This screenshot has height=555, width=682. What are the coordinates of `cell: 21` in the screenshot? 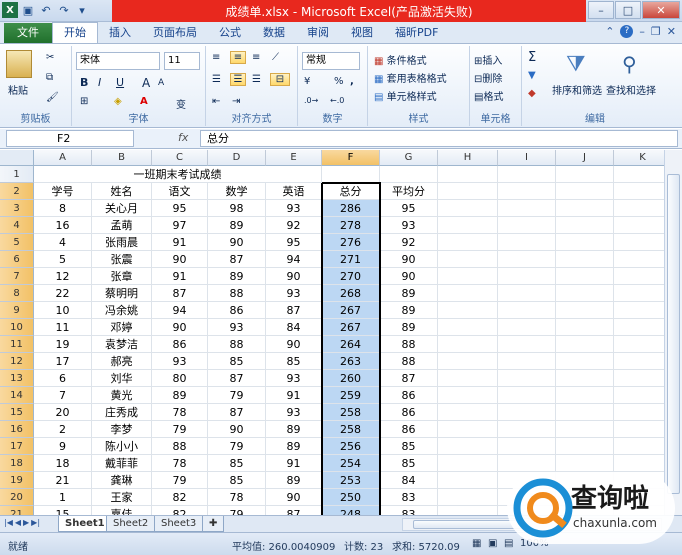 It's located at (63, 480).